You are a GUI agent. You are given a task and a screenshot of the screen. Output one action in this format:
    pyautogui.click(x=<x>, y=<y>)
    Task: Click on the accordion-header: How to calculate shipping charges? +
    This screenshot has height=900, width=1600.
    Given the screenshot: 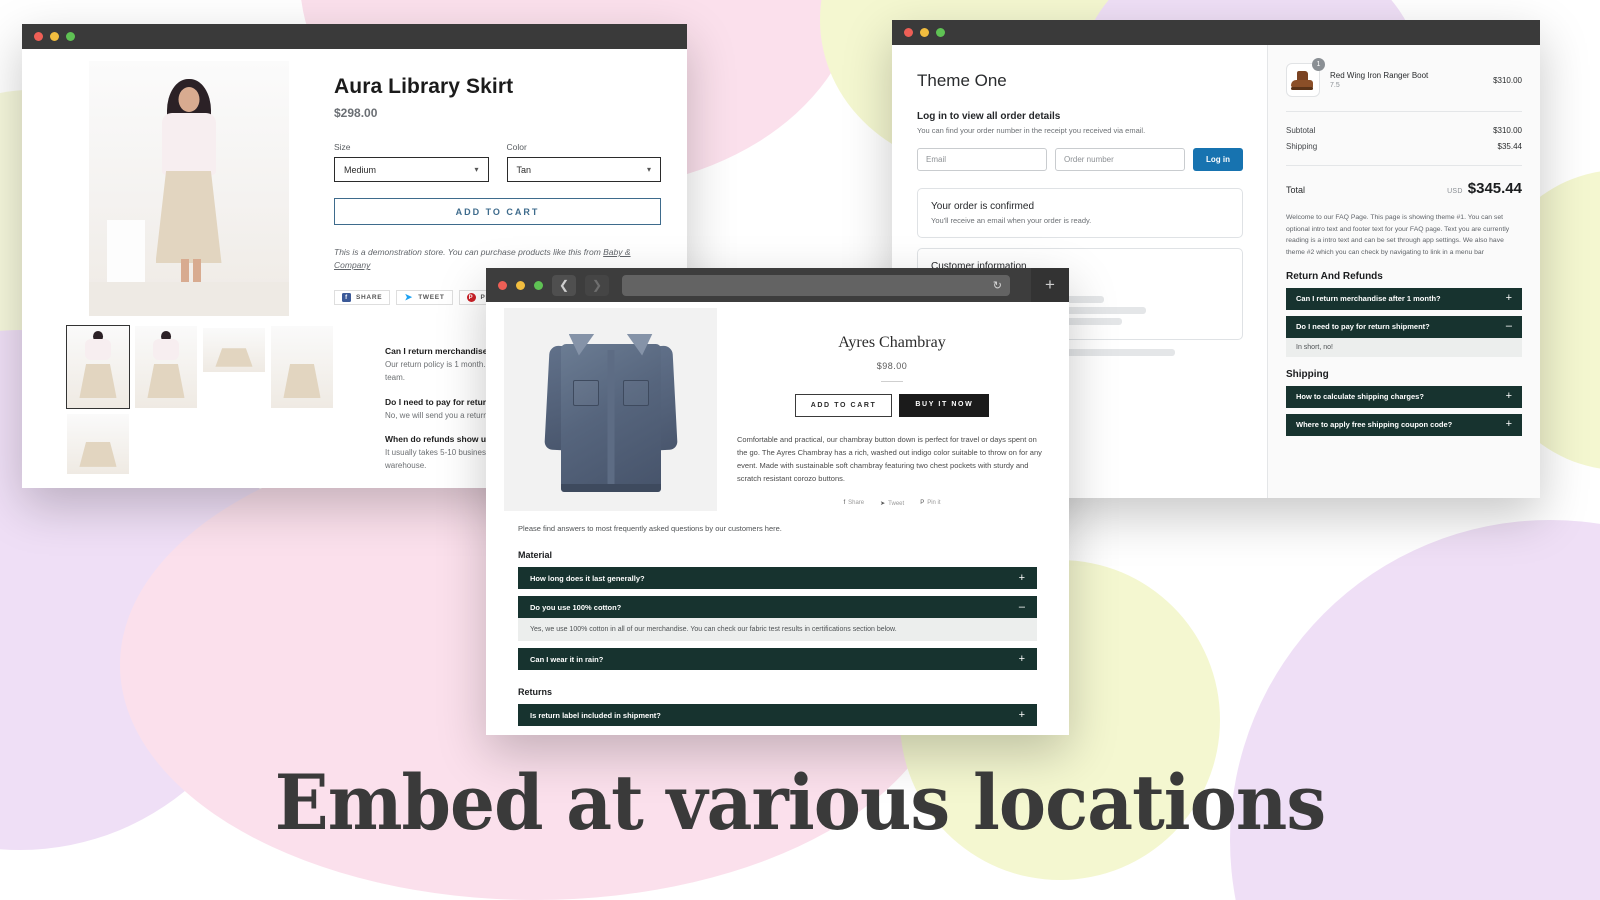 What is the action you would take?
    pyautogui.click(x=1404, y=396)
    